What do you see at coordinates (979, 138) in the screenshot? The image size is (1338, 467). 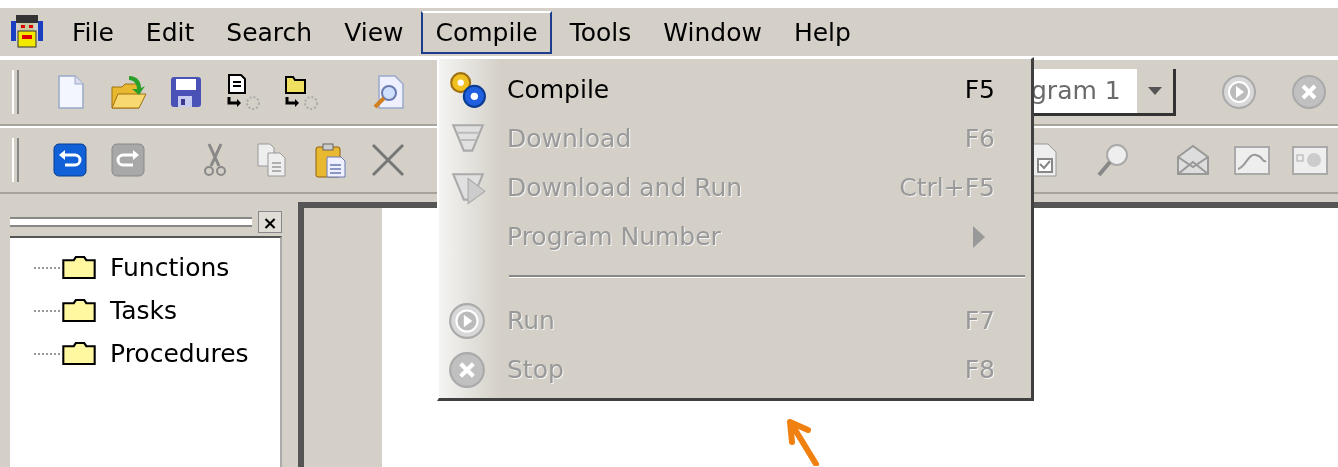 I see `shortcut-label: F6` at bounding box center [979, 138].